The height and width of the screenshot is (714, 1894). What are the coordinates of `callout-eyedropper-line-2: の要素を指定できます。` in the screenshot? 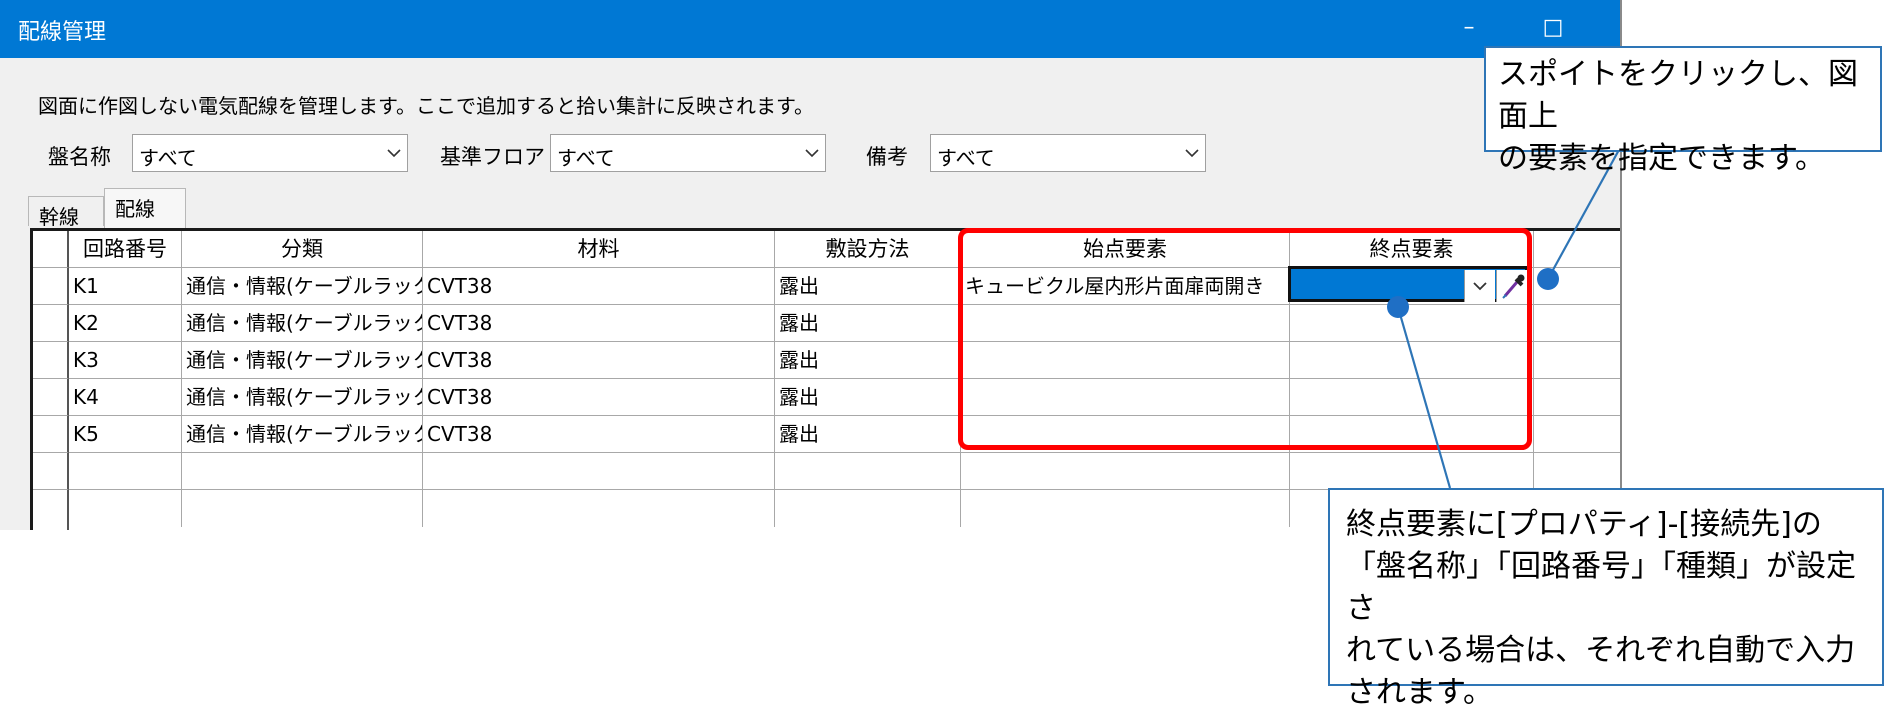 It's located at (1661, 158).